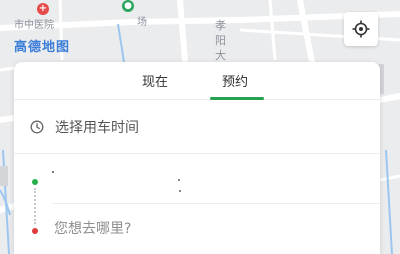  I want to click on destination-input: 您想去哪里?, so click(92, 228).